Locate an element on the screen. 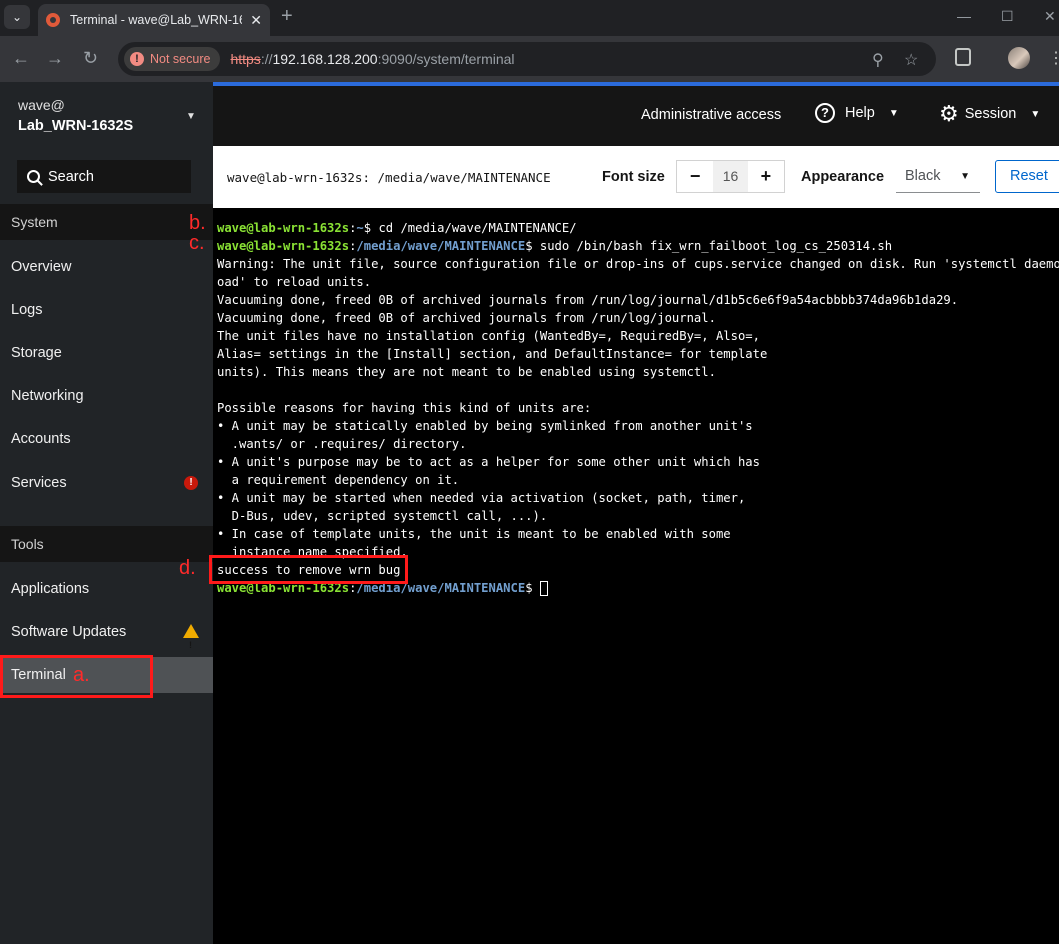  appearance-select: Black ▼ is located at coordinates (938, 176).